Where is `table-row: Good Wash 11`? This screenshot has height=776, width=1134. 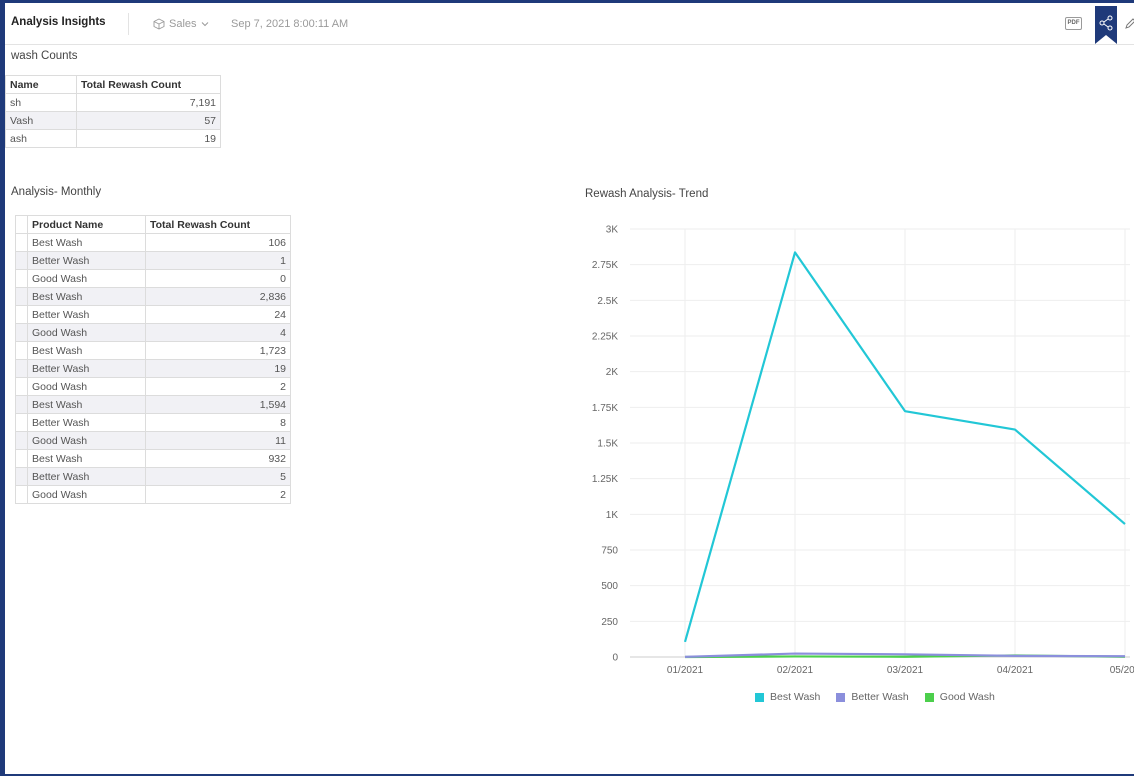
table-row: Good Wash 11 is located at coordinates (153, 440).